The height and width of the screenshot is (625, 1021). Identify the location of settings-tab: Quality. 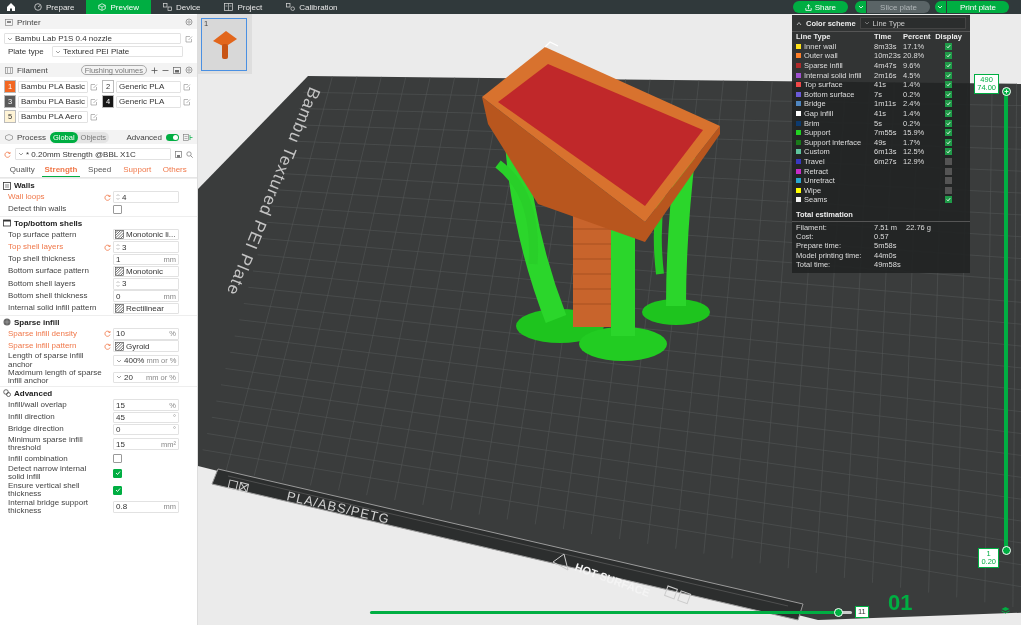
(22, 170).